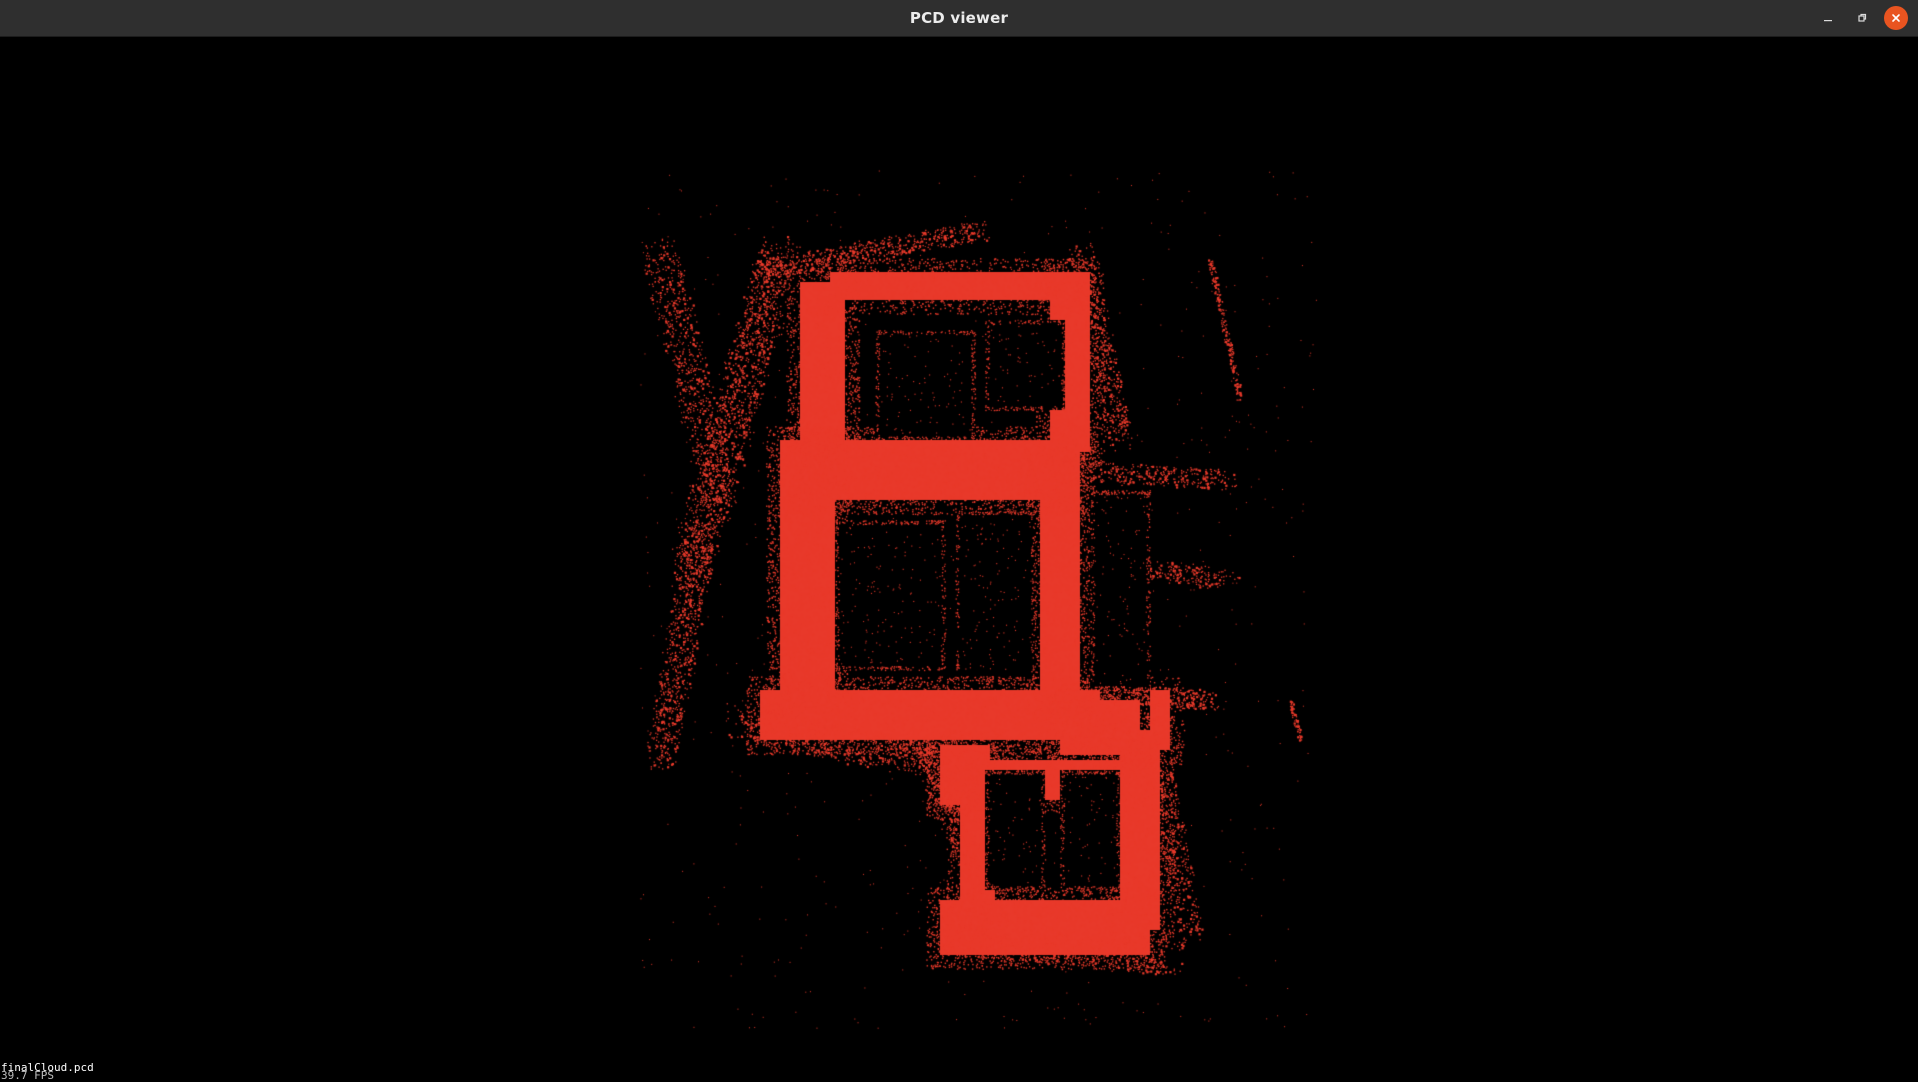  What do you see at coordinates (27, 1075) in the screenshot?
I see `fps-label: 39.7 FPS` at bounding box center [27, 1075].